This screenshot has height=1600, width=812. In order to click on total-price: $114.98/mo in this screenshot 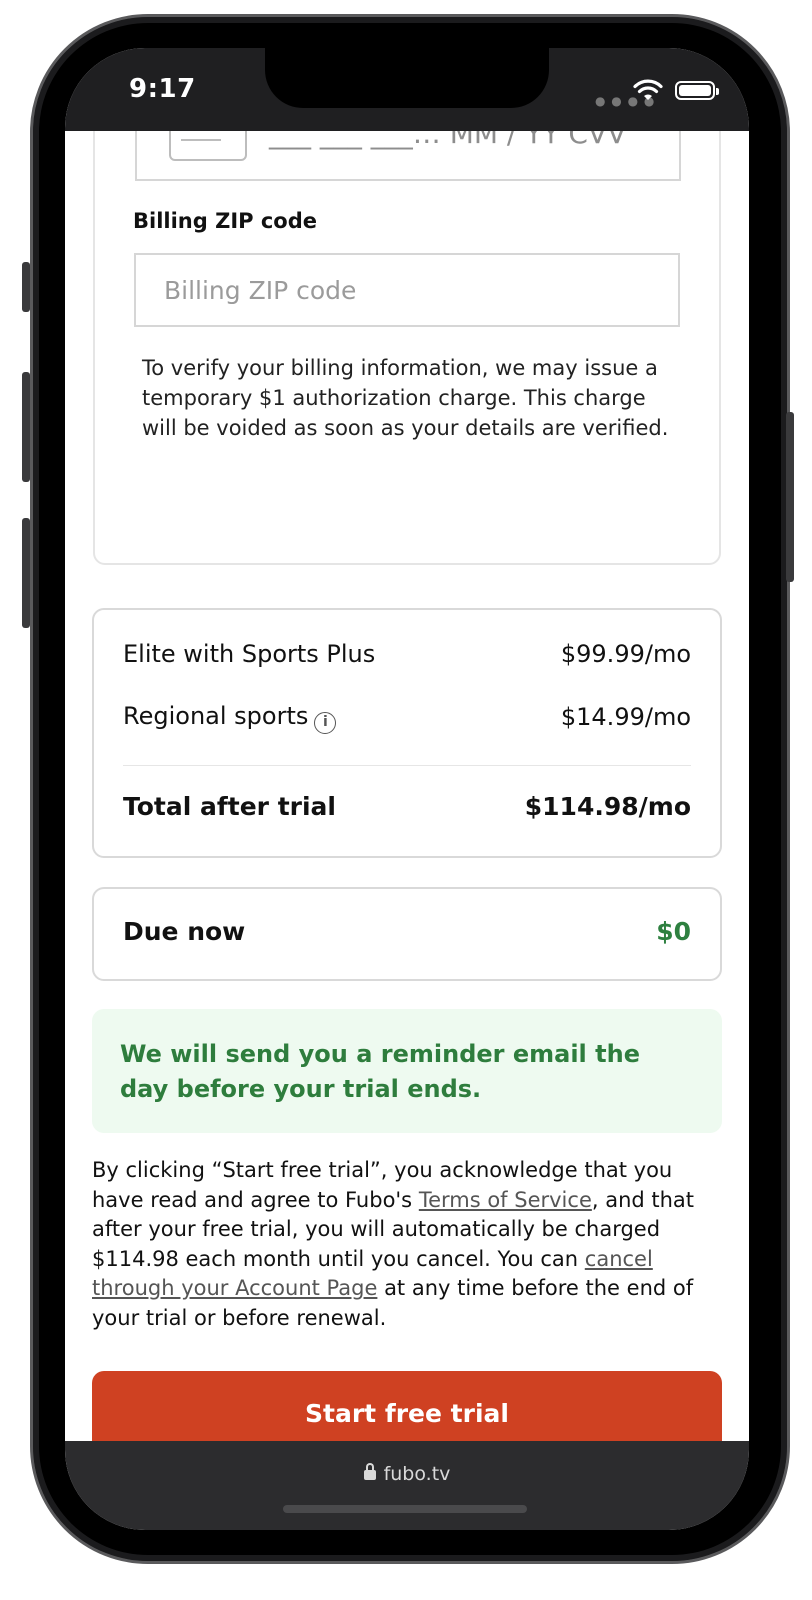, I will do `click(607, 806)`.